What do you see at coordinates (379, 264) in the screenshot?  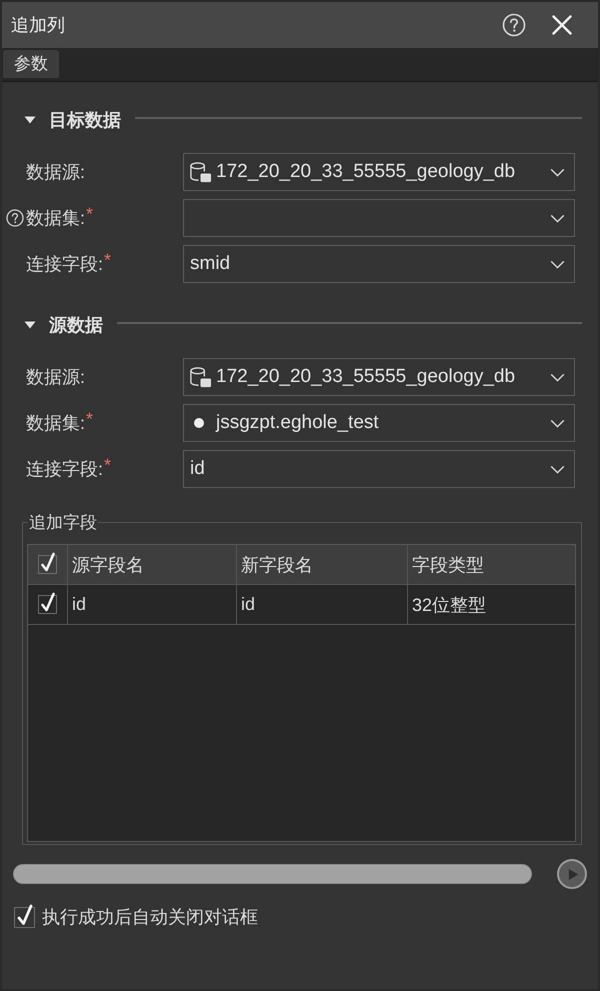 I see `dropdown: smid` at bounding box center [379, 264].